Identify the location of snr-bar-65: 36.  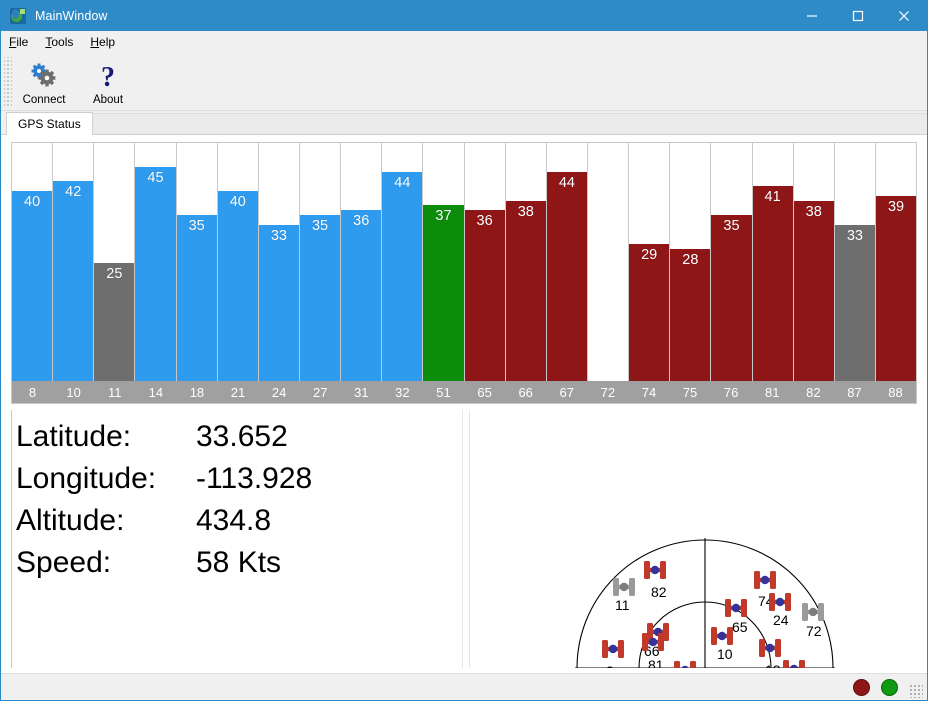
(485, 263).